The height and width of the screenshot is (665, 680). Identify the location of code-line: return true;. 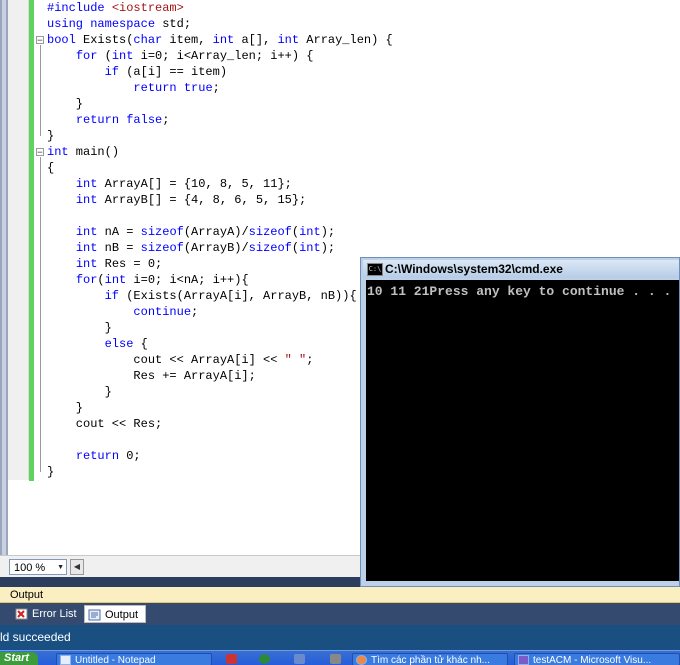
(220, 88).